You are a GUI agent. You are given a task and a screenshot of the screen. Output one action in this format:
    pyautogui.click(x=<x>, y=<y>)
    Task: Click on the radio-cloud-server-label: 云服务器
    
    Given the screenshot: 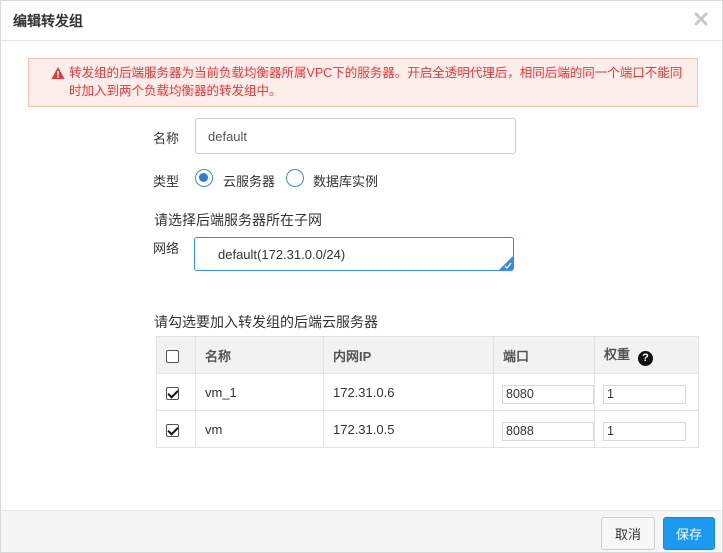 What is the action you would take?
    pyautogui.click(x=249, y=180)
    